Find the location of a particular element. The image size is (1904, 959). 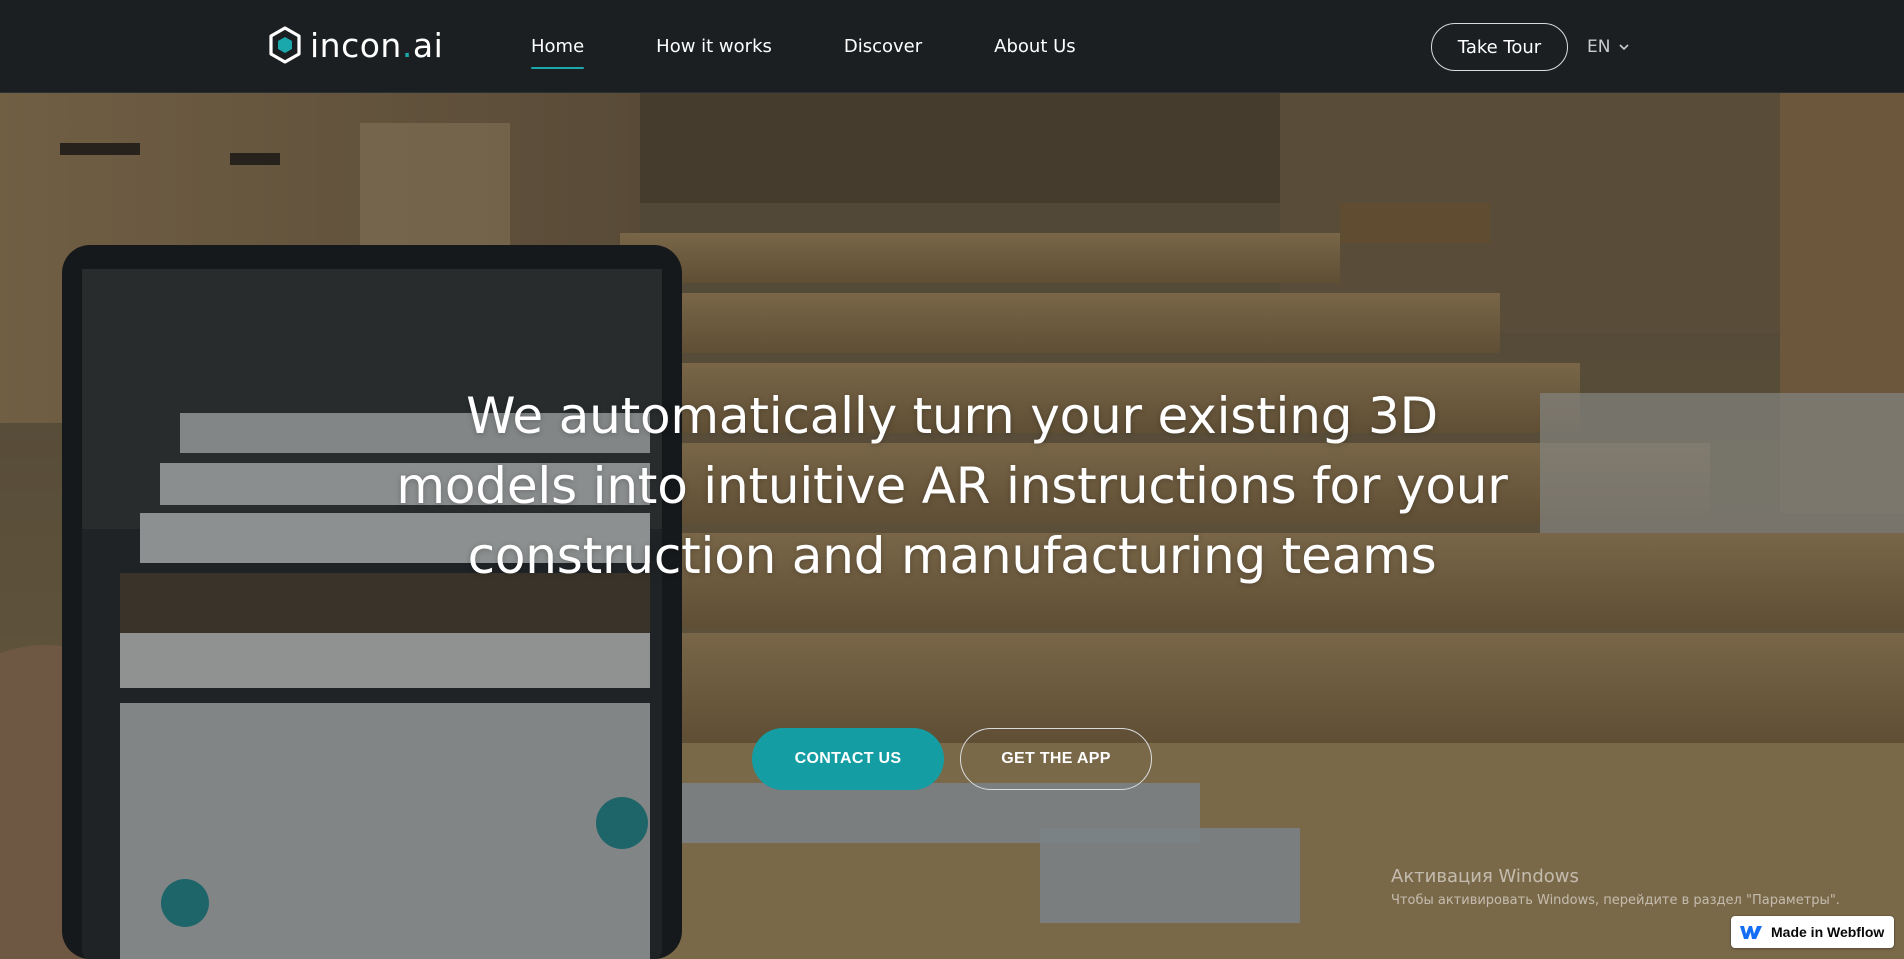

language-selector: EN is located at coordinates (1608, 47).